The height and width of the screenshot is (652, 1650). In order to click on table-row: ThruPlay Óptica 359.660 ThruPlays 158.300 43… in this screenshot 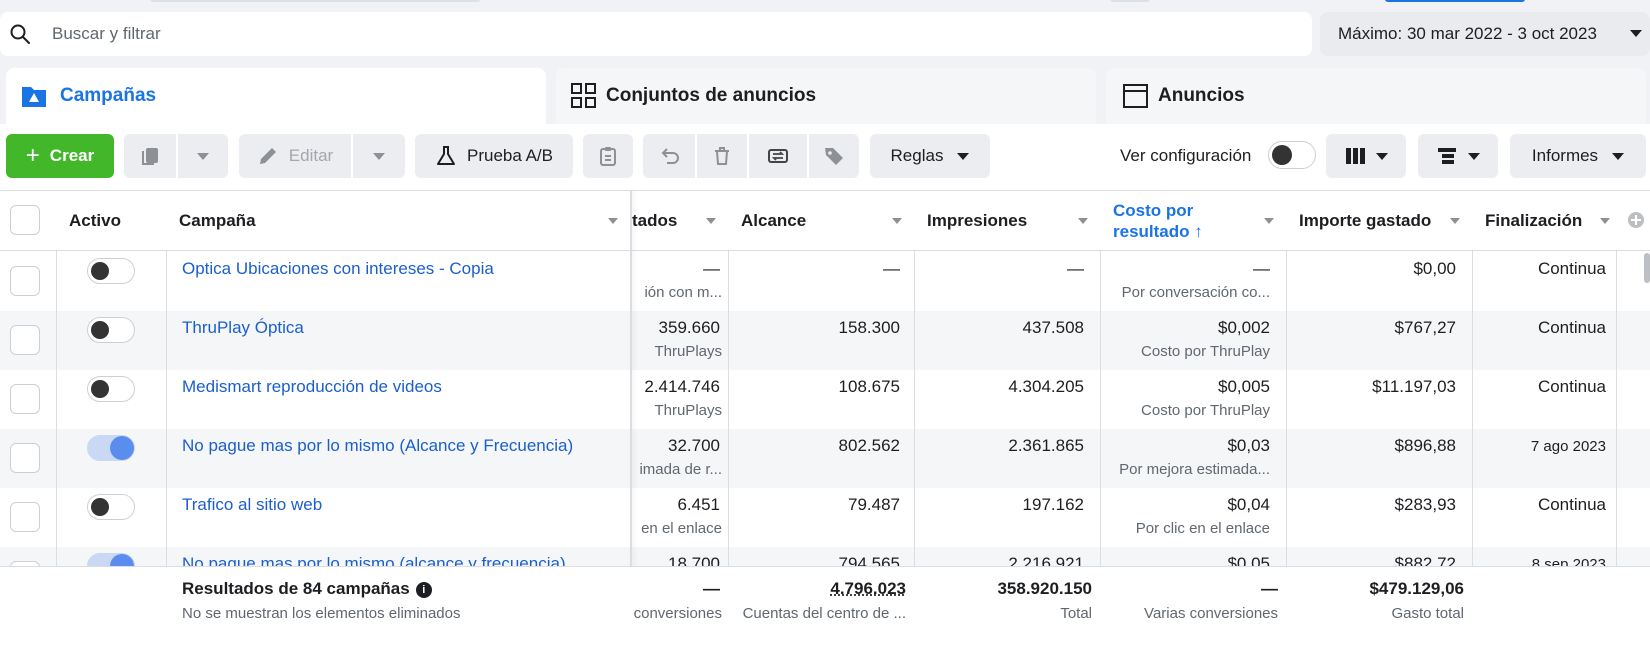, I will do `click(825, 340)`.